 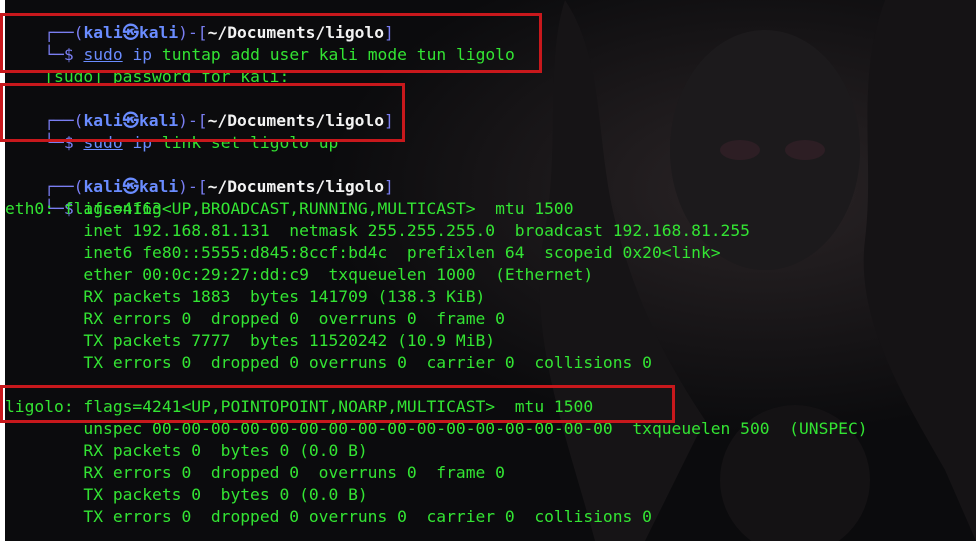 I want to click on command-args: link set ligolo up, so click(x=250, y=142).